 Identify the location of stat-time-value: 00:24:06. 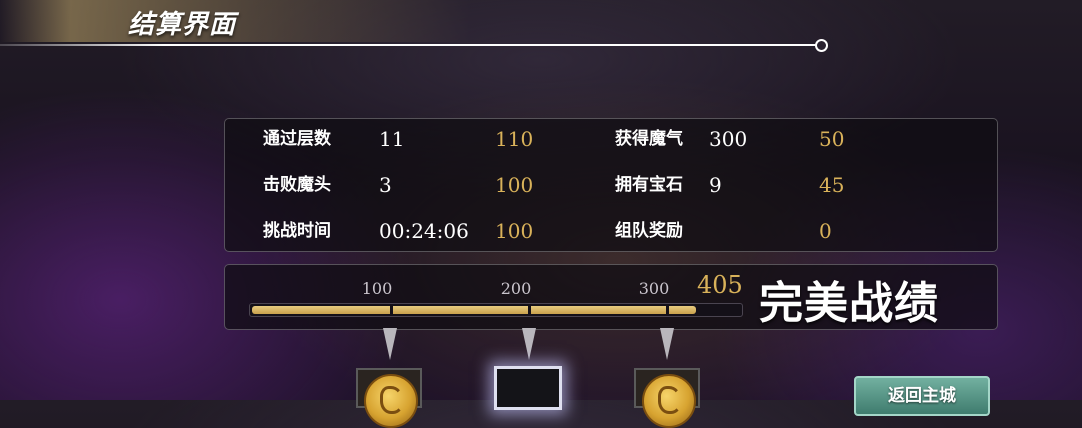
(424, 231).